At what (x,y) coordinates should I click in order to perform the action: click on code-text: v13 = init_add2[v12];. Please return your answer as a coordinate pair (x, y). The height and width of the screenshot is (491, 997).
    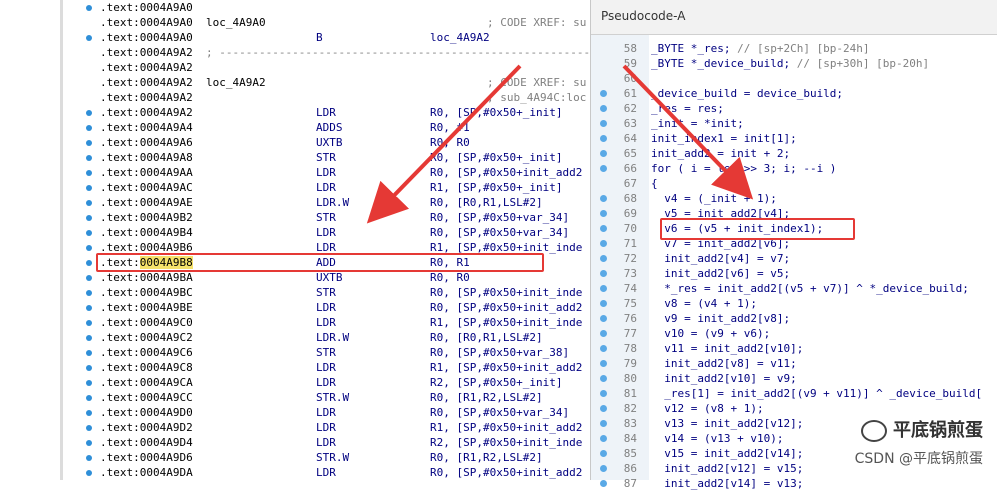
    Looking at the image, I should click on (727, 423).